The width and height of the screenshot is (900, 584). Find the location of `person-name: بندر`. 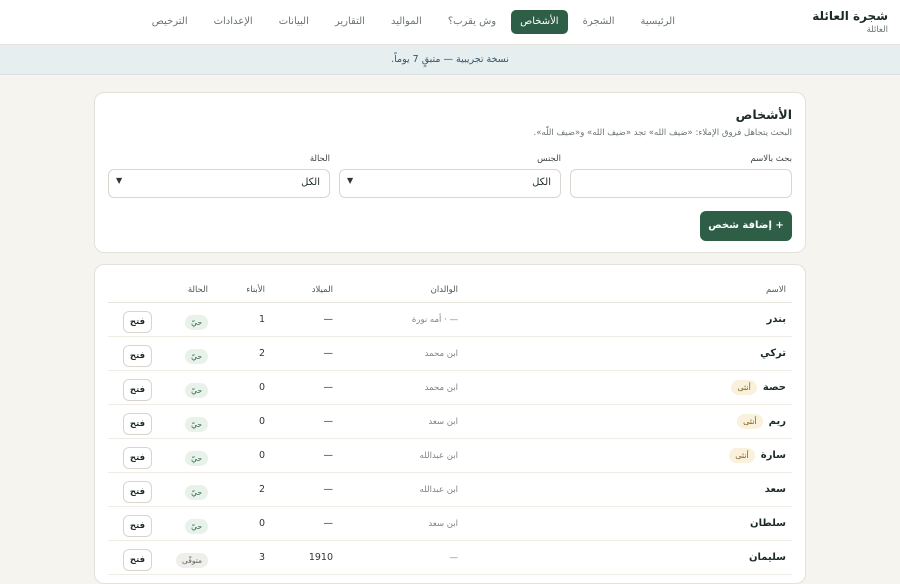

person-name: بندر is located at coordinates (776, 320).